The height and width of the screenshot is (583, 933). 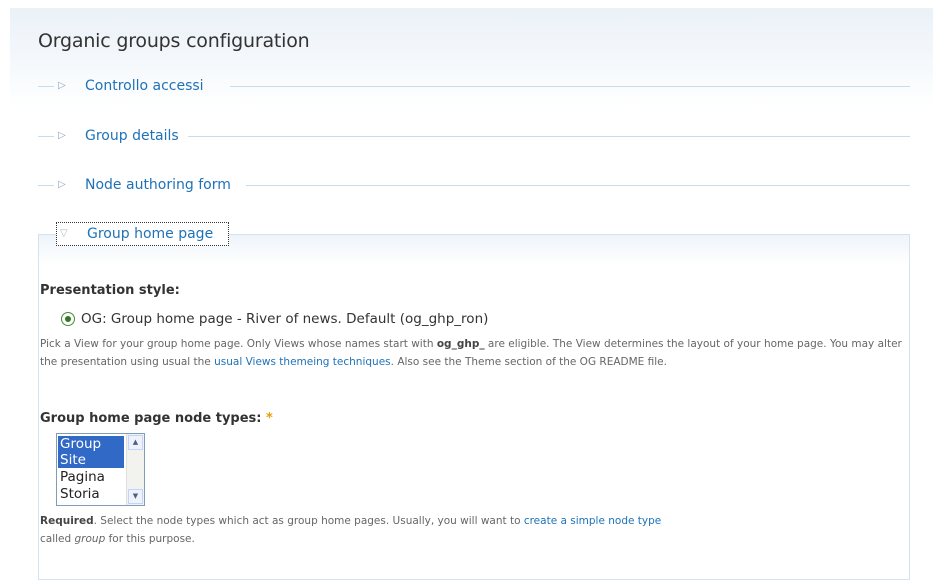 I want to click on desc-required: Required, so click(x=67, y=521).